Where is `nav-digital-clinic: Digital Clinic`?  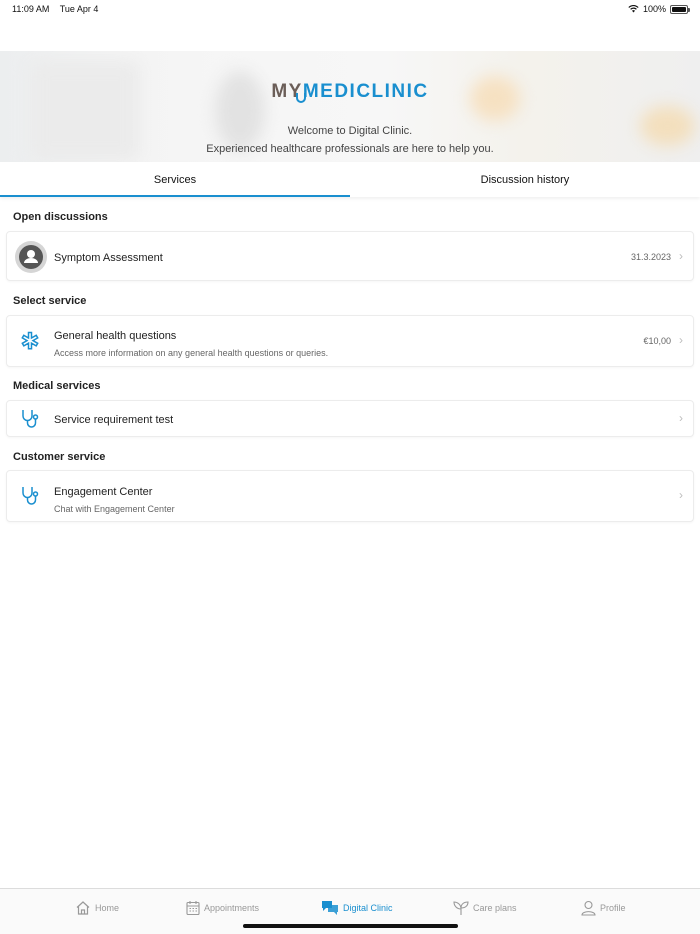 nav-digital-clinic: Digital Clinic is located at coordinates (357, 907).